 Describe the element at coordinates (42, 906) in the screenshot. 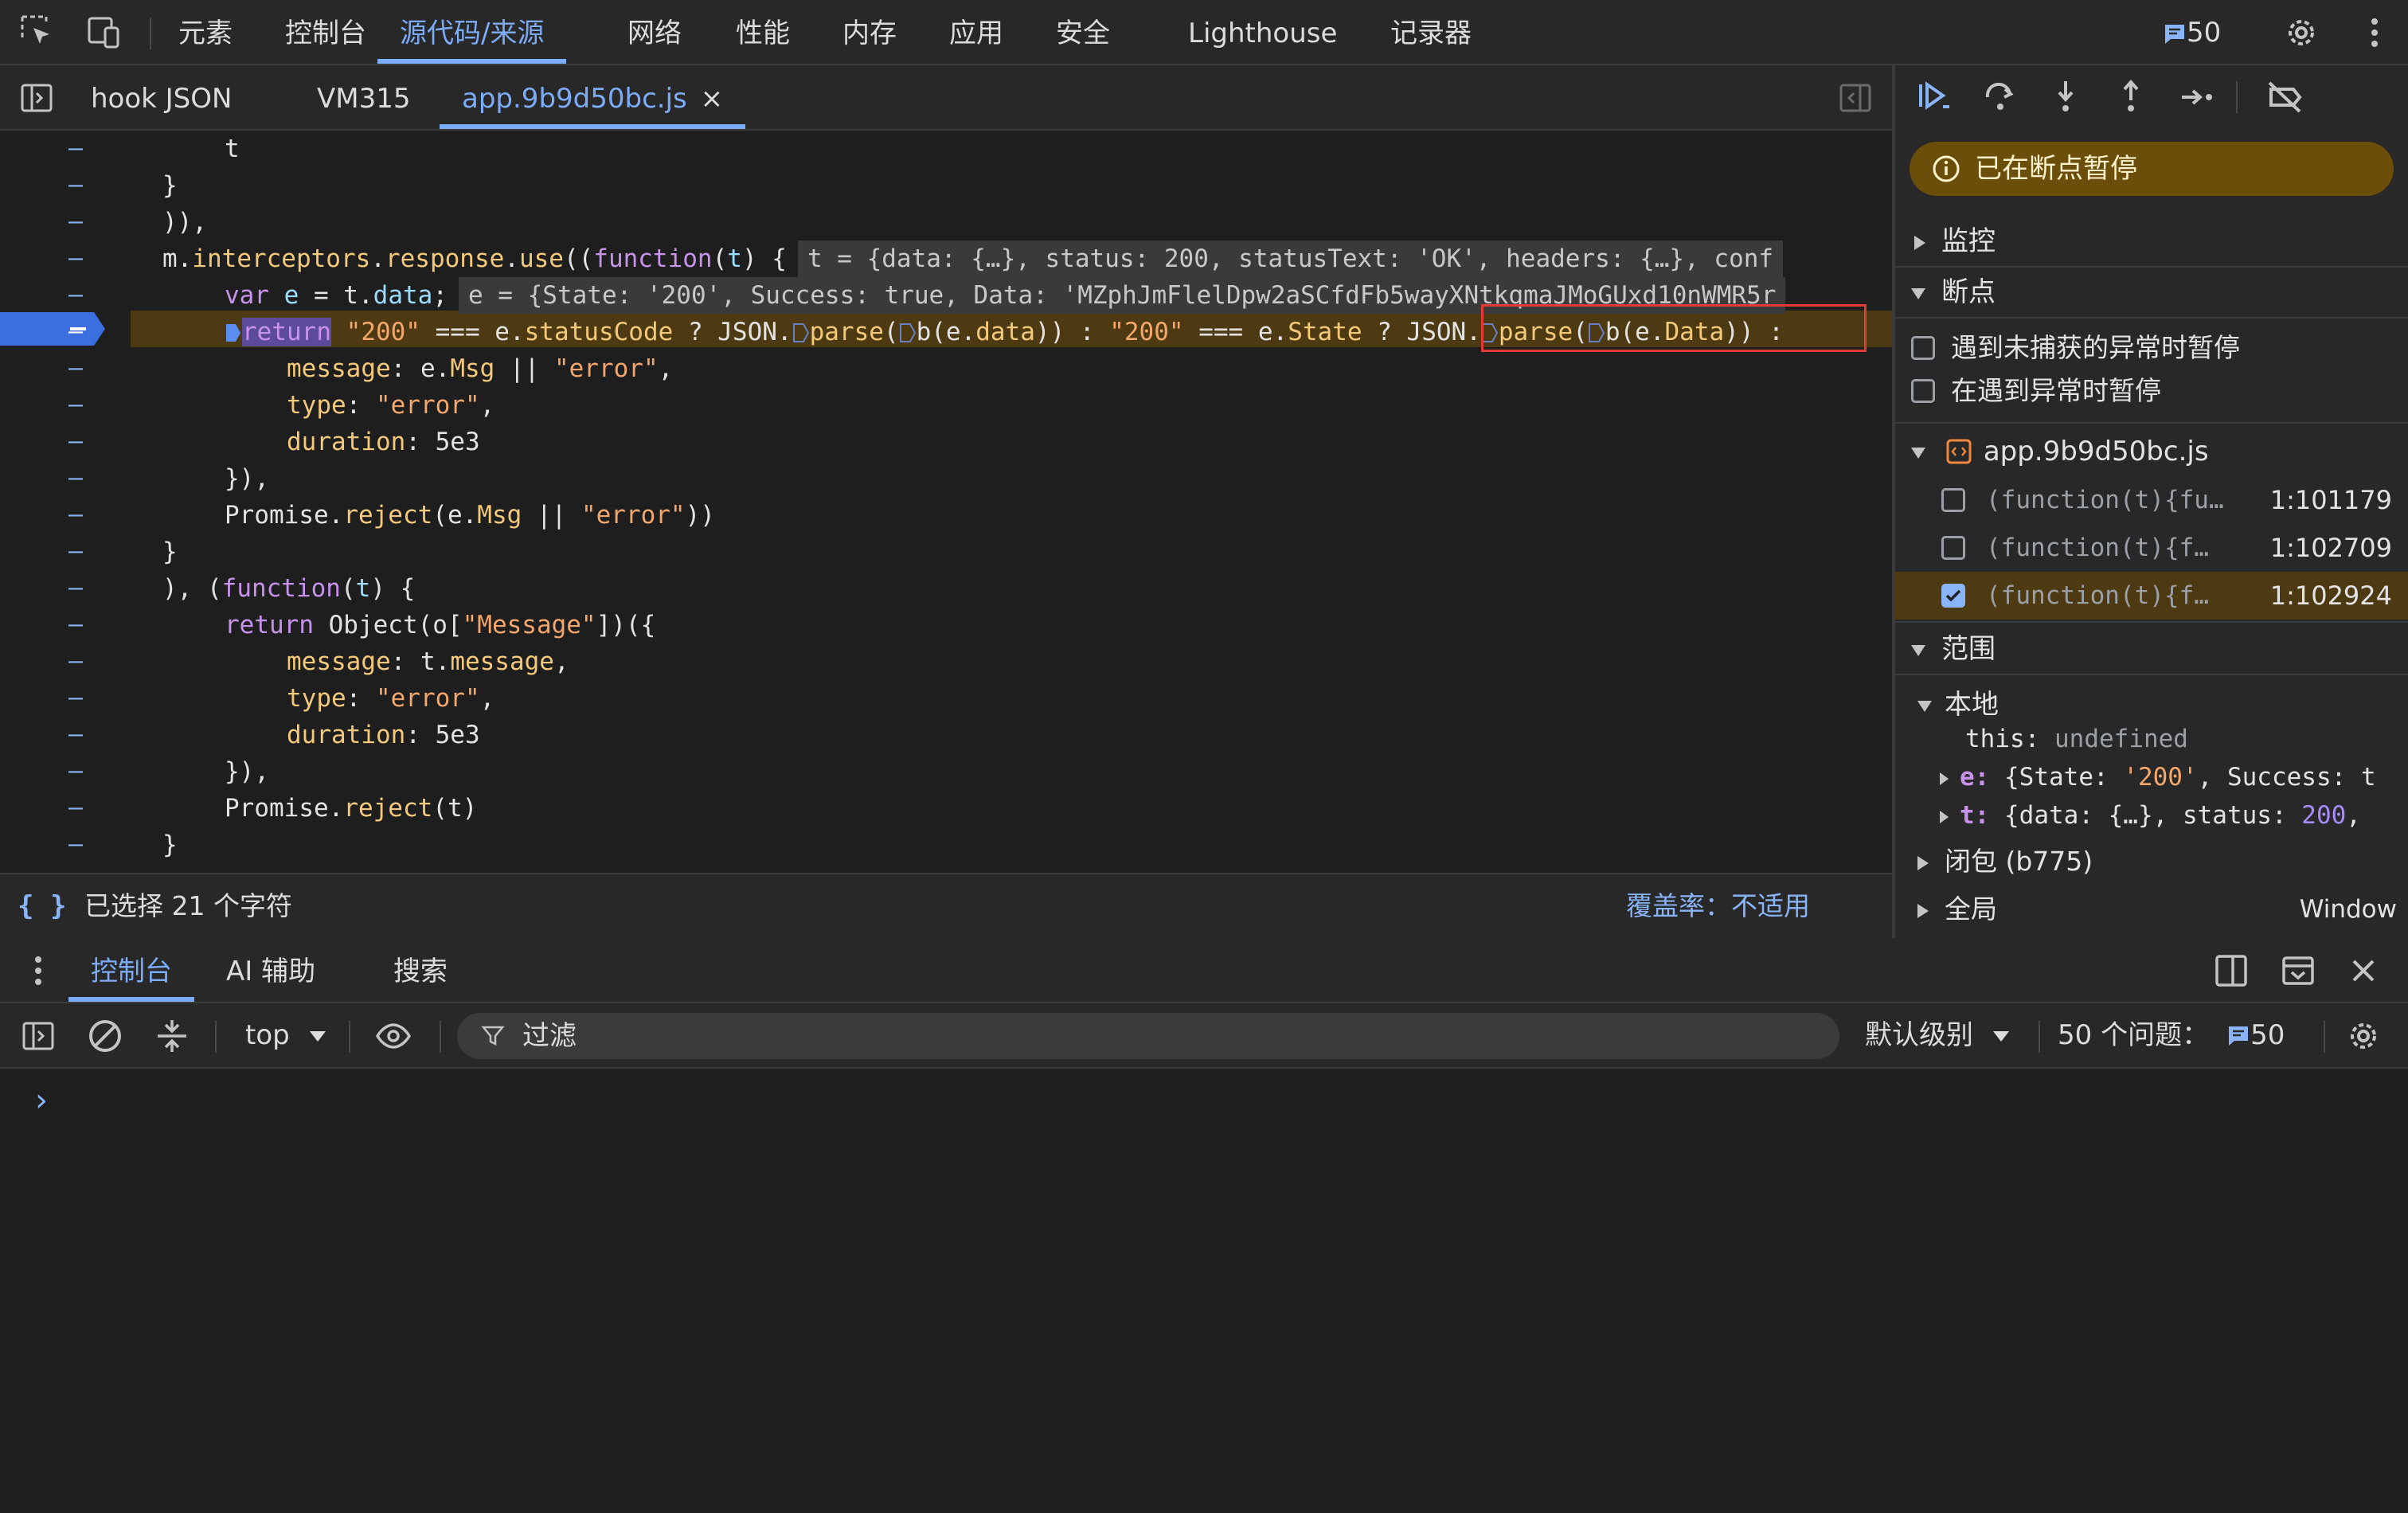

I see `pretty-print-icon: { }` at that location.